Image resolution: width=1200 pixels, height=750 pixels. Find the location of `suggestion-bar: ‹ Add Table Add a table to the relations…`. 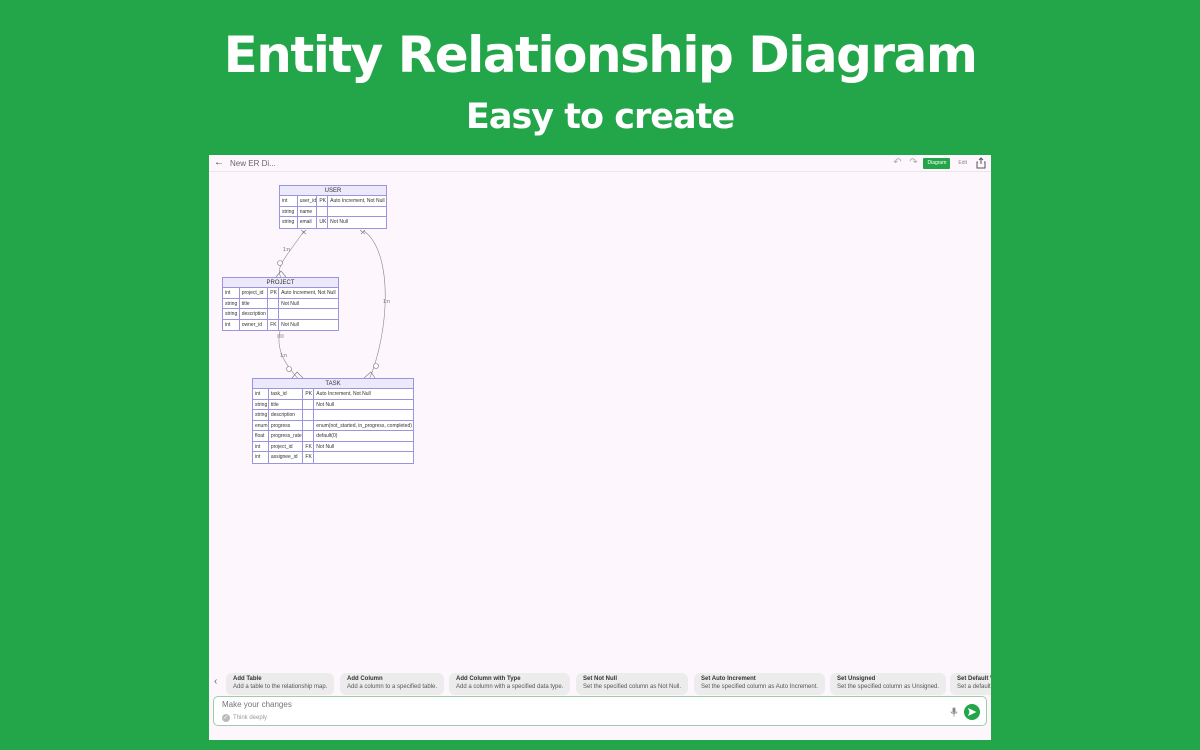

suggestion-bar: ‹ Add Table Add a table to the relations… is located at coordinates (600, 683).